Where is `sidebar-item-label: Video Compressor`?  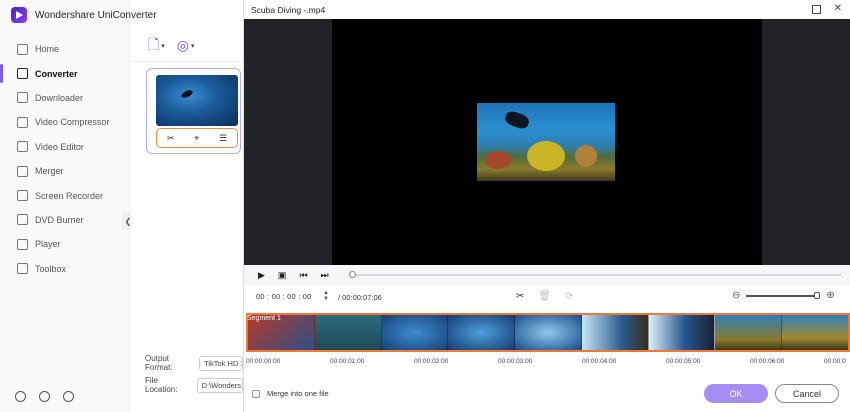 sidebar-item-label: Video Compressor is located at coordinates (72, 122).